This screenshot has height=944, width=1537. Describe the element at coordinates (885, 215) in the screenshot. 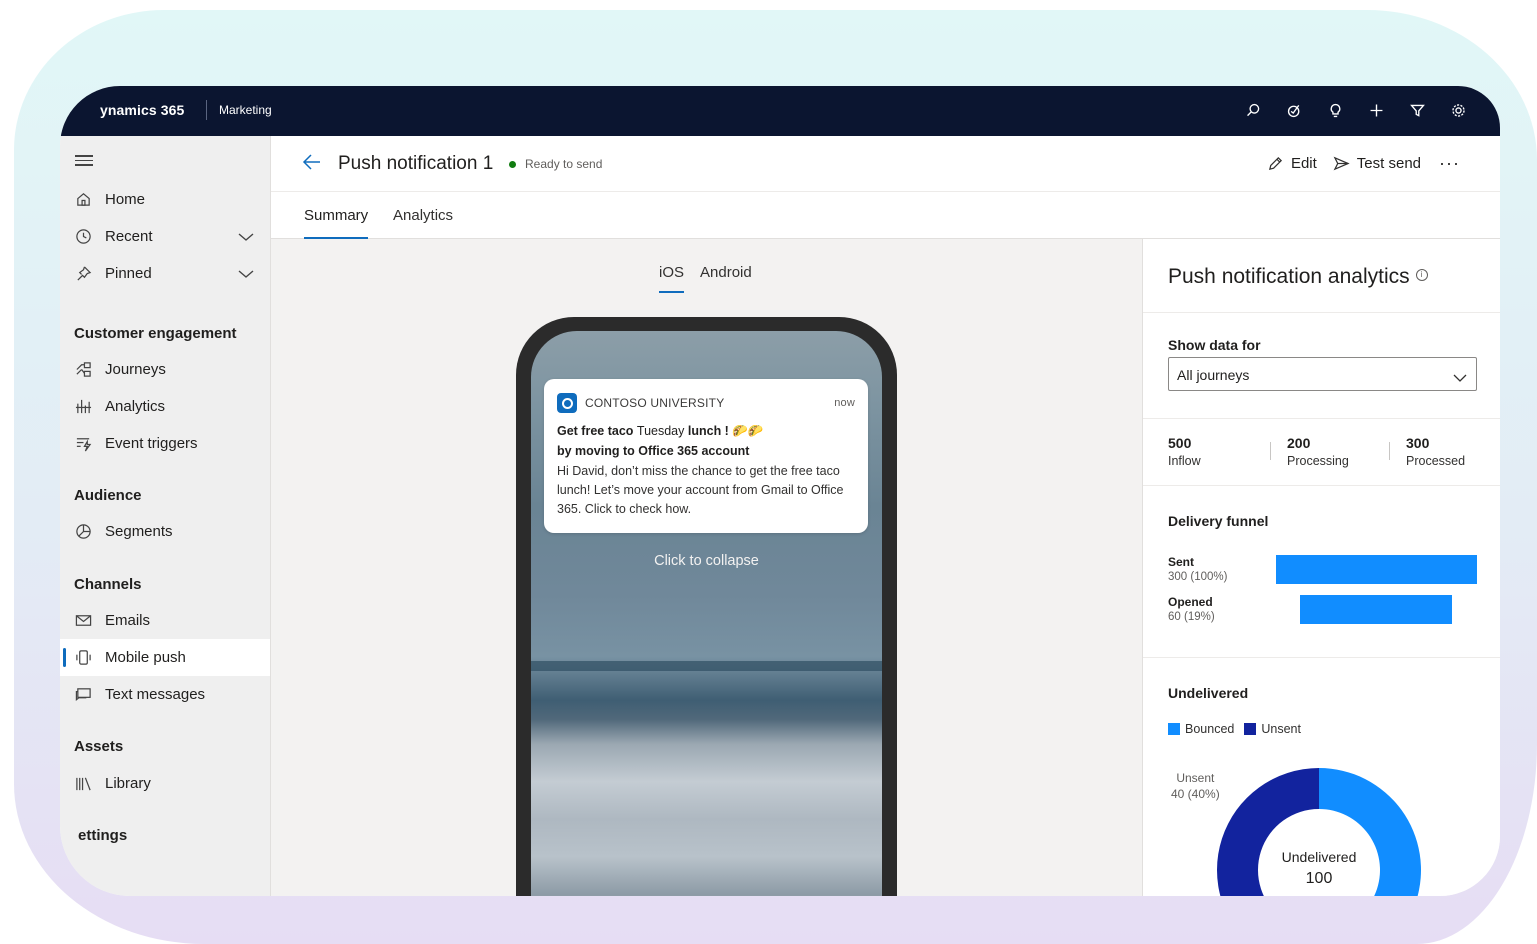

I see `tab-bar: Summary Analytics` at that location.